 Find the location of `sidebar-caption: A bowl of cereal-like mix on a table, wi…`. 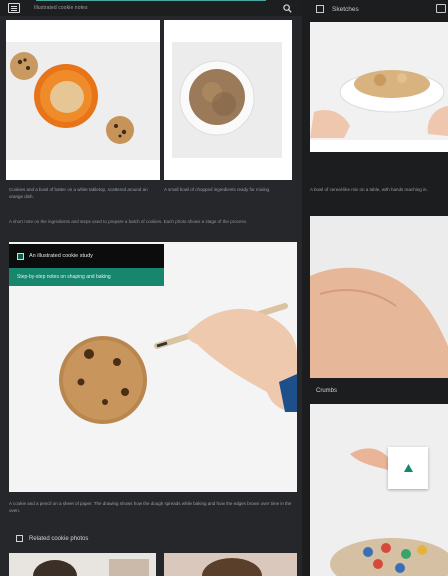

sidebar-caption: A bowl of cereal-like mix on a table, wi… is located at coordinates (369, 189).